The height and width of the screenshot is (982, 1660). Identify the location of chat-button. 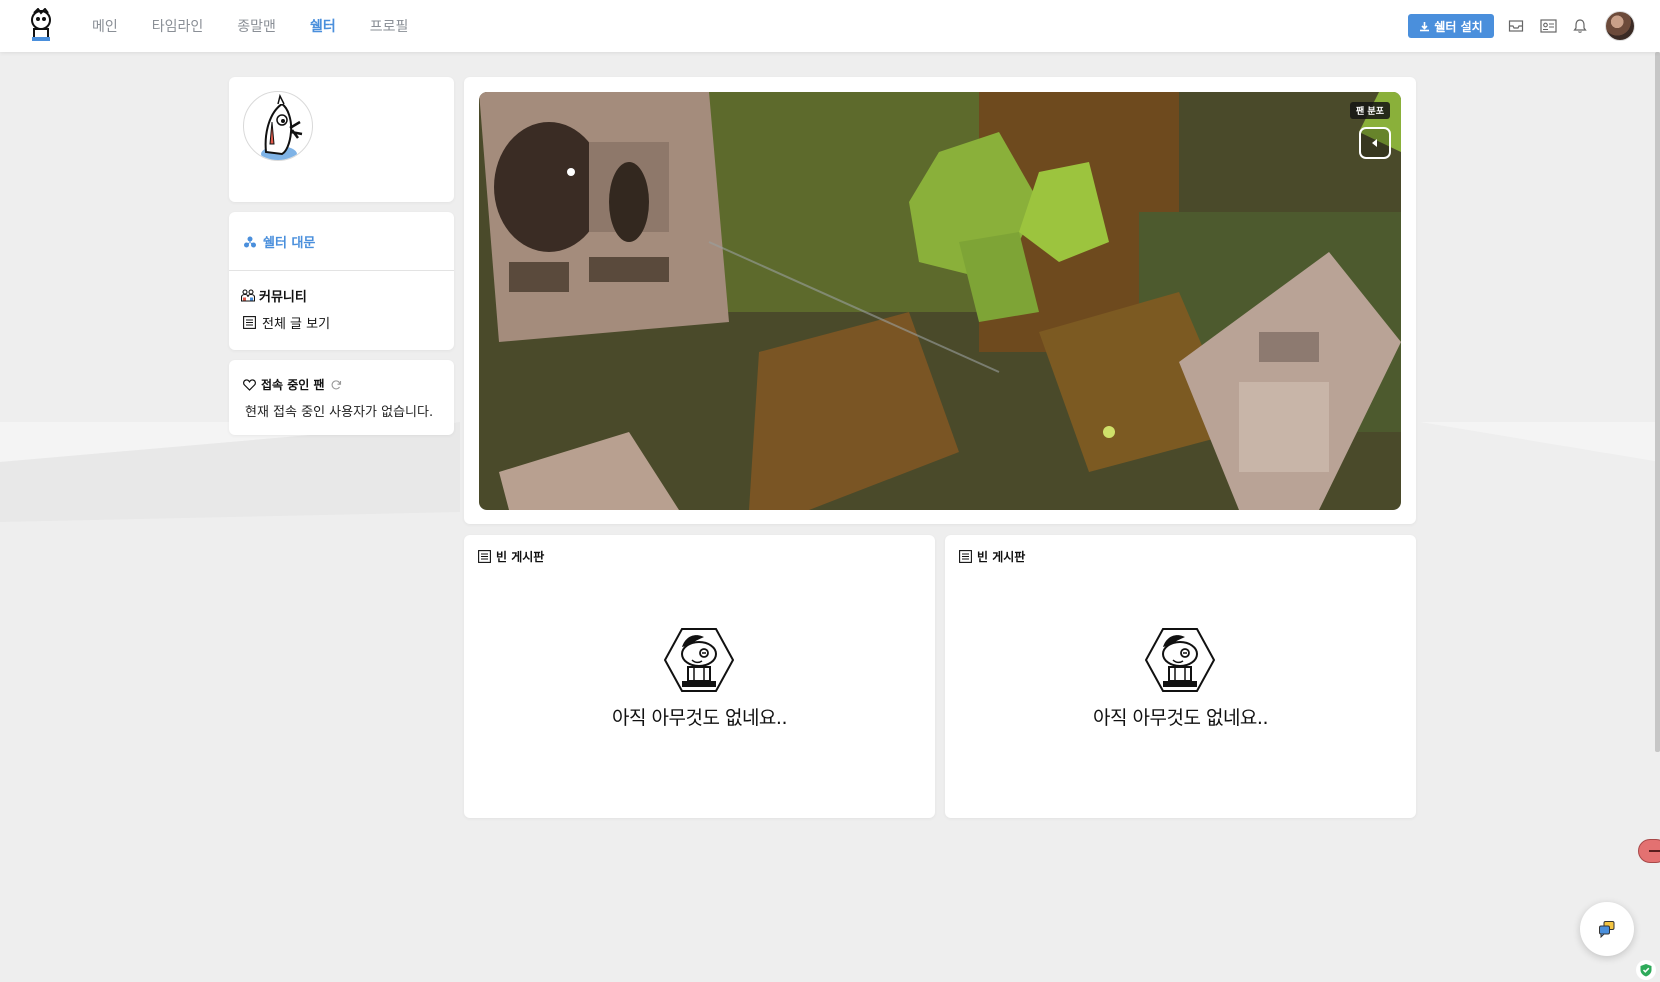
(1607, 929).